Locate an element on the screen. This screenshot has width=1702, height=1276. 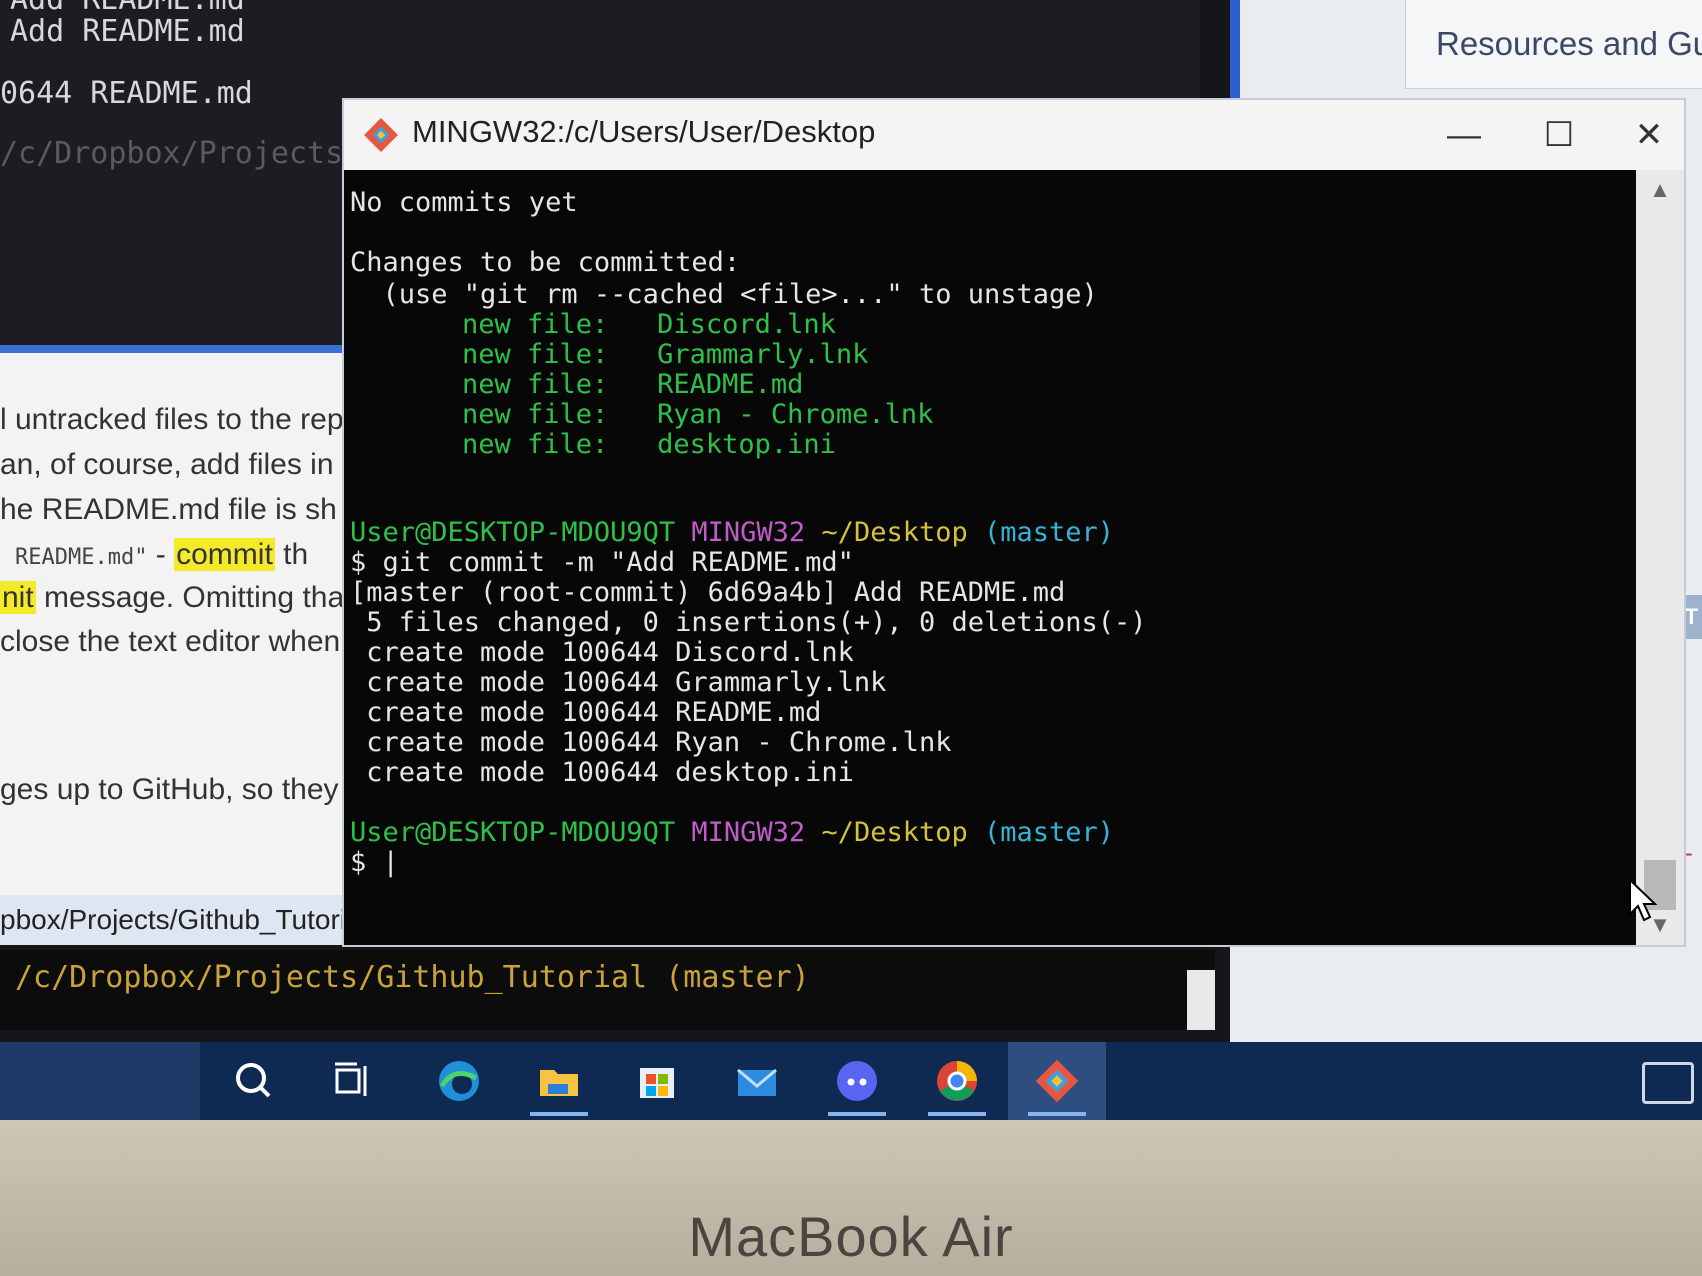
doc-line: ges up to GitHub, so they is located at coordinates (169, 789).